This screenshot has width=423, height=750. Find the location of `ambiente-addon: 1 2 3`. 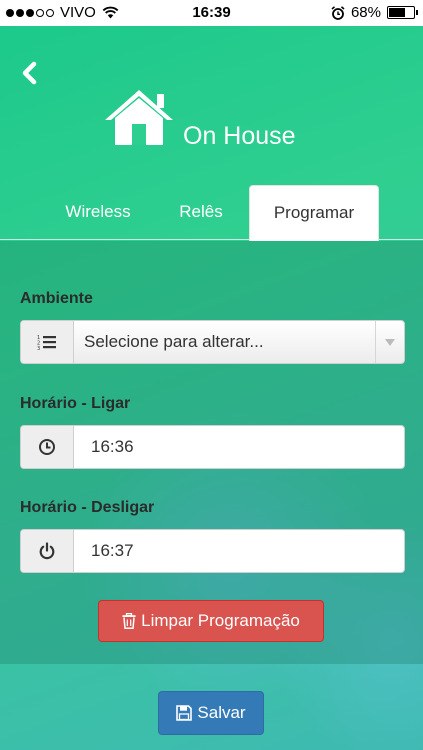

ambiente-addon: 1 2 3 is located at coordinates (47, 342).